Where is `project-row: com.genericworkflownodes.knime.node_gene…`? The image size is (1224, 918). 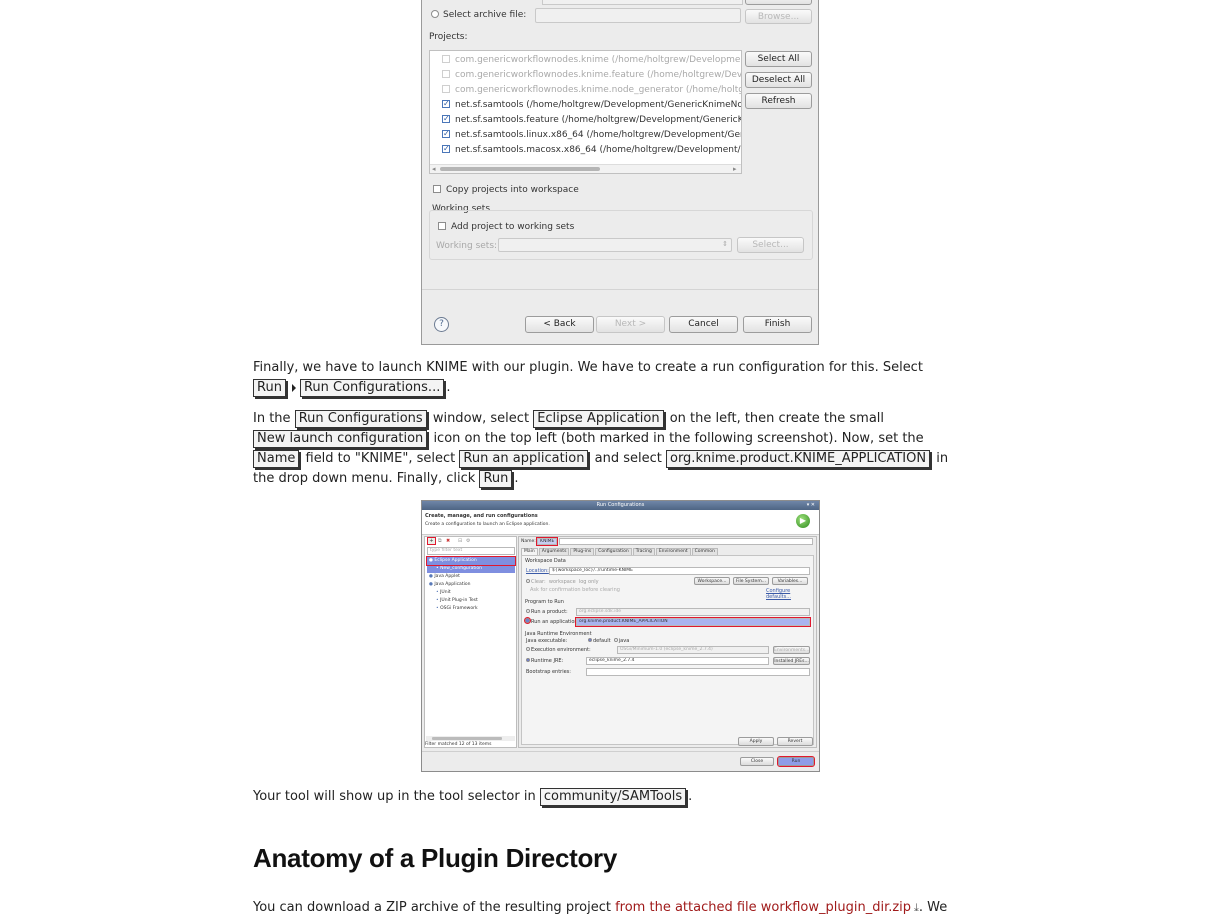
project-row: com.genericworkflownodes.knime.node_gene… is located at coordinates (585, 90).